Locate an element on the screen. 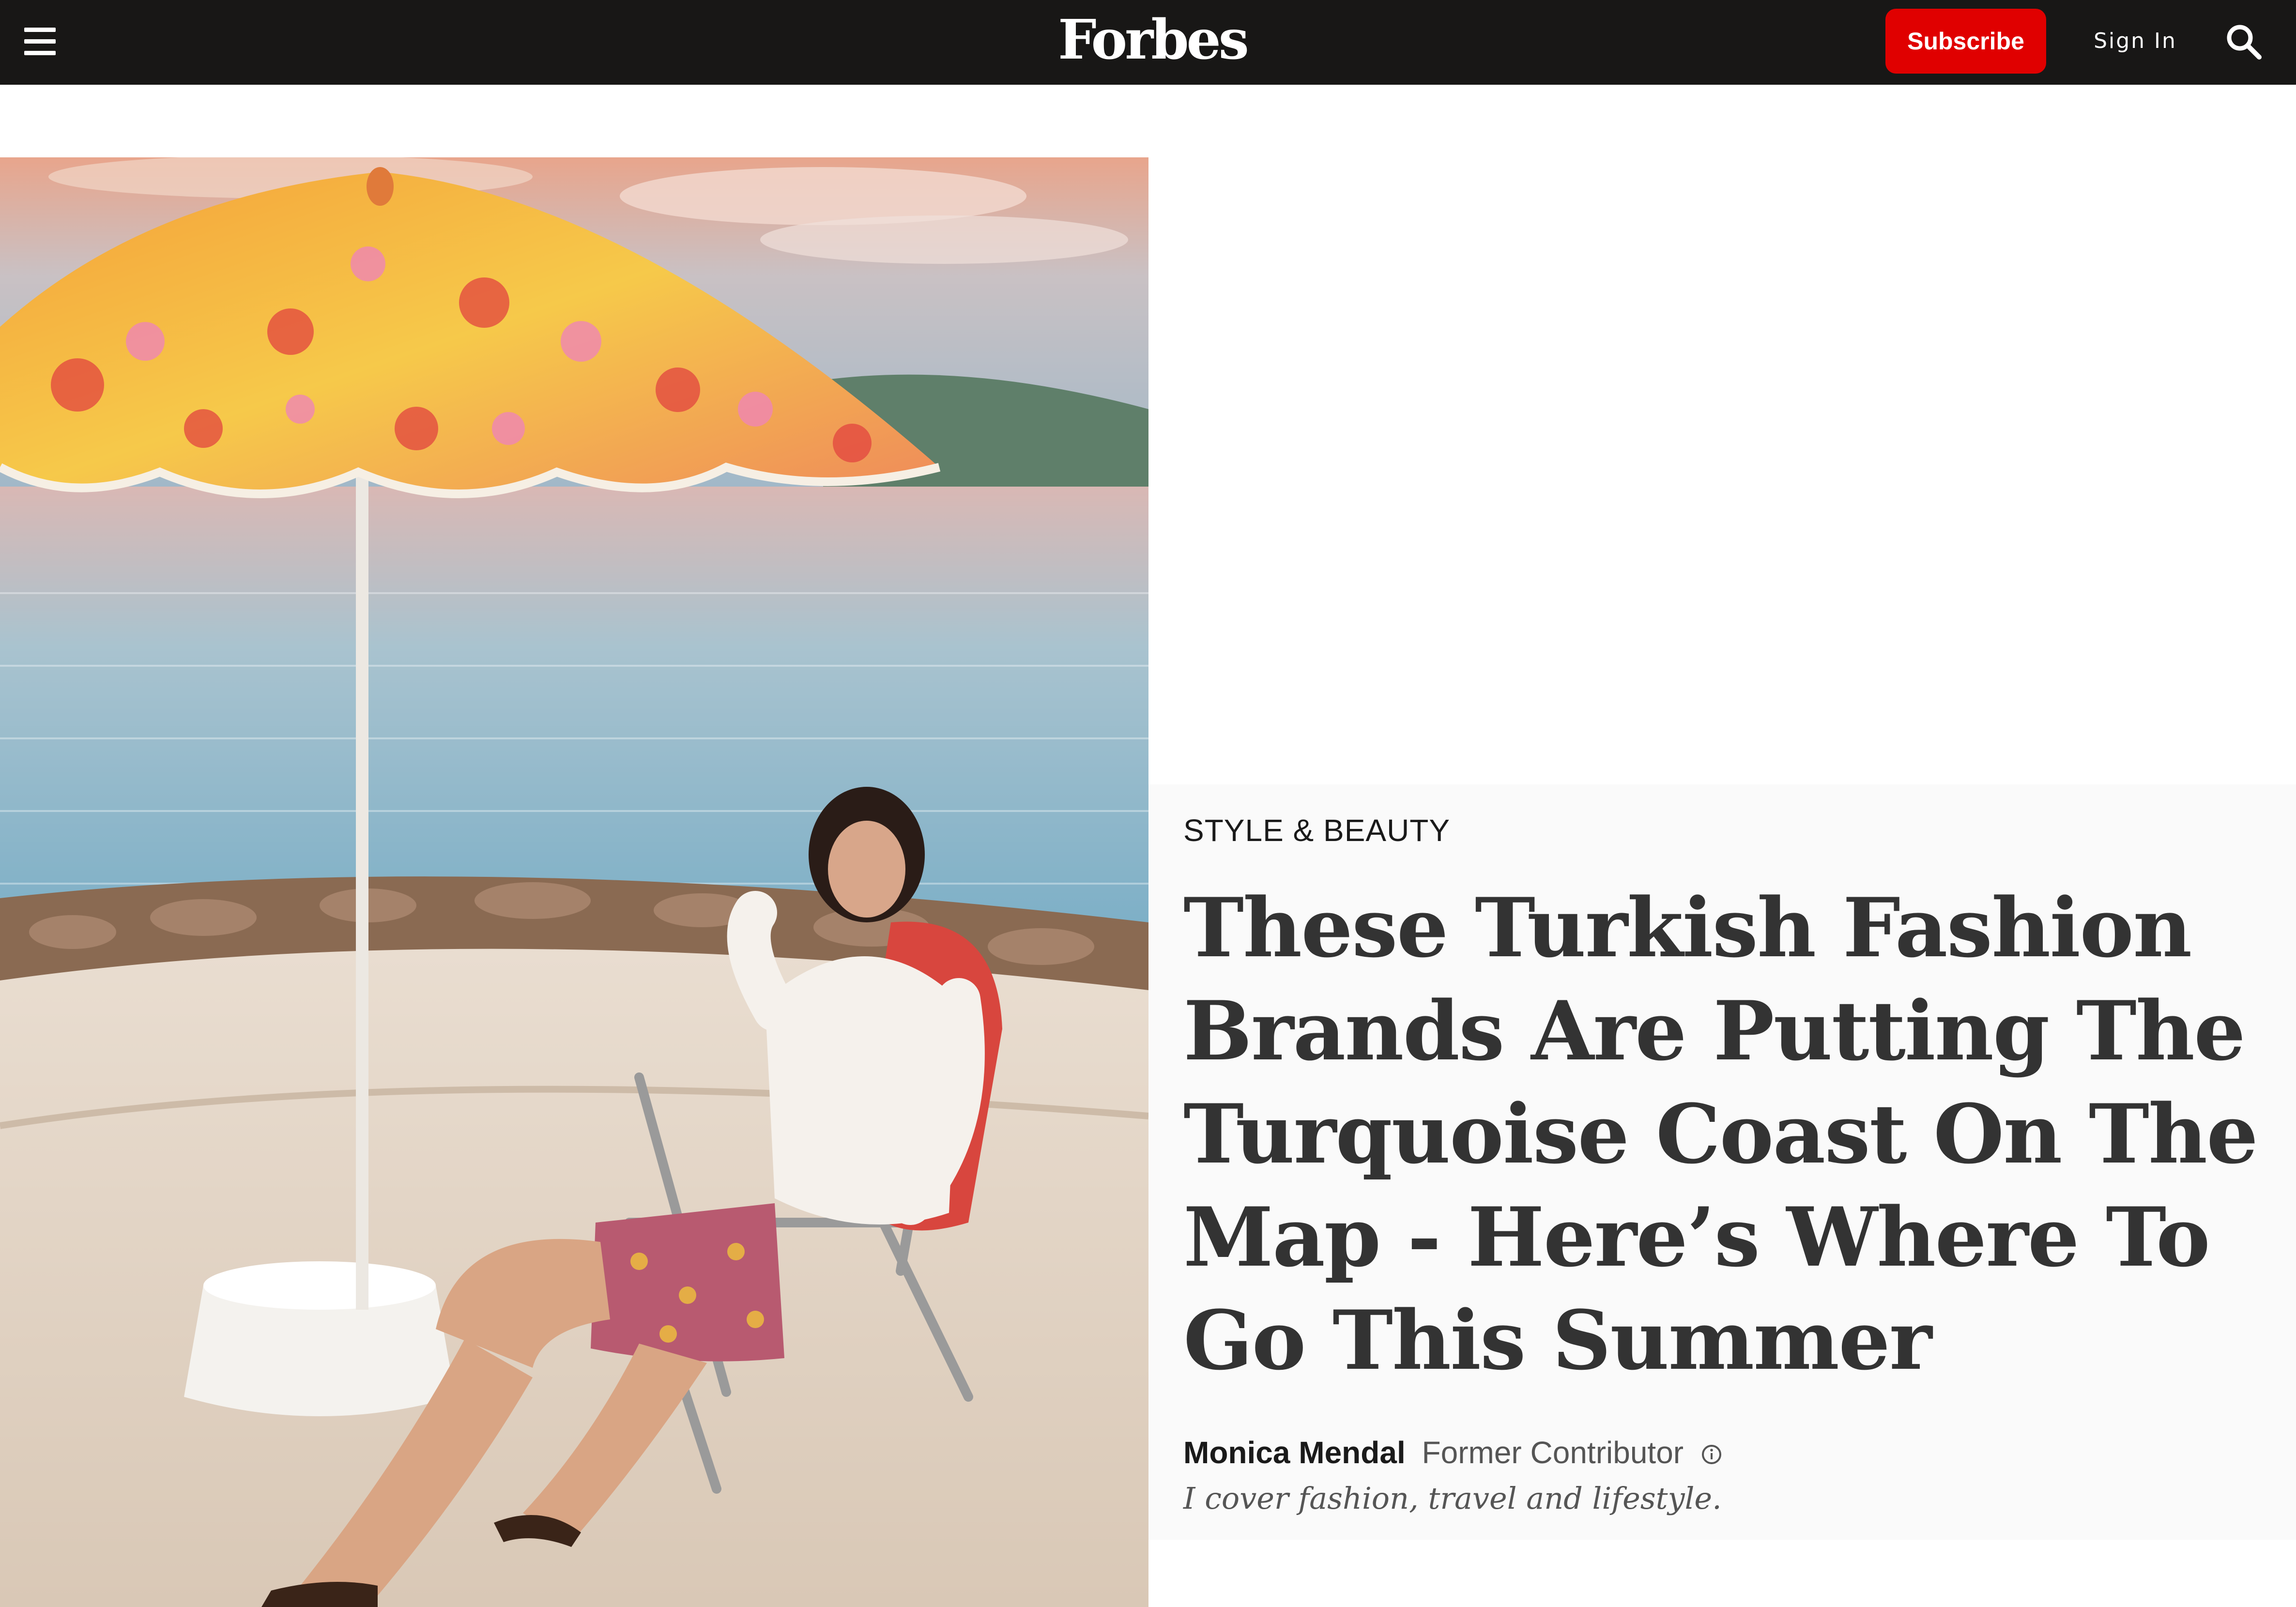 The width and height of the screenshot is (2296, 1607). author-name-link: Monica Mendal is located at coordinates (1294, 1452).